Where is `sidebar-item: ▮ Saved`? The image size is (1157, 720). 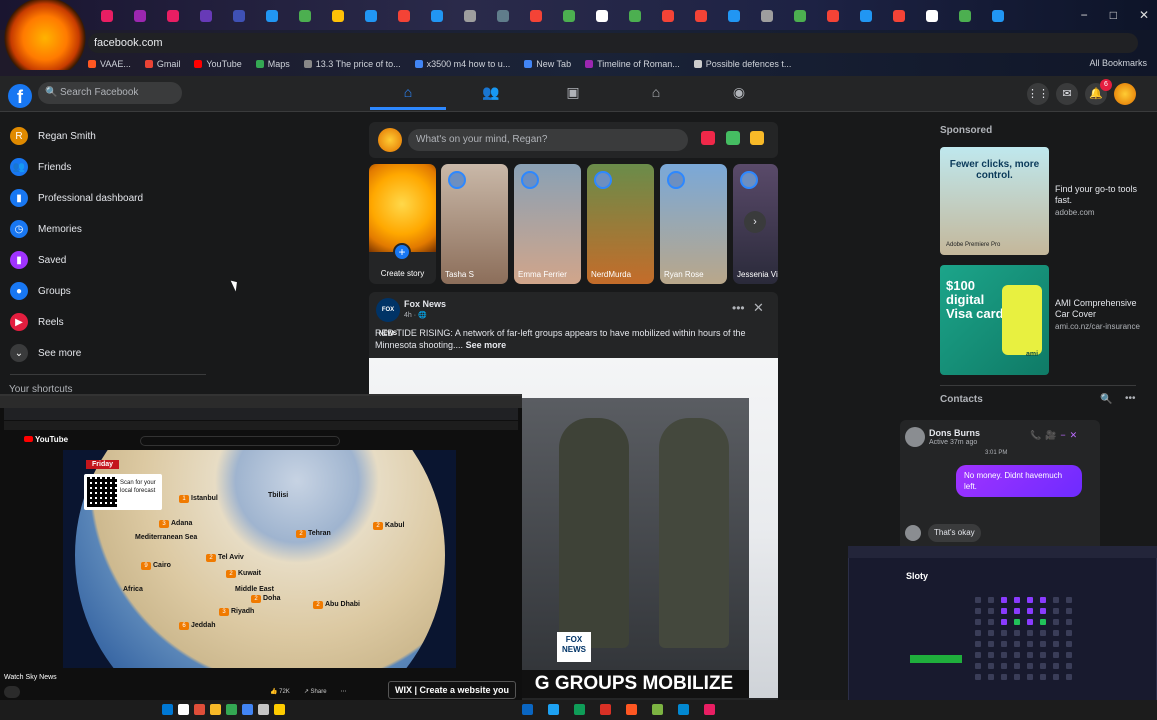
sidebar-item: ▮ Saved is located at coordinates (38, 260).